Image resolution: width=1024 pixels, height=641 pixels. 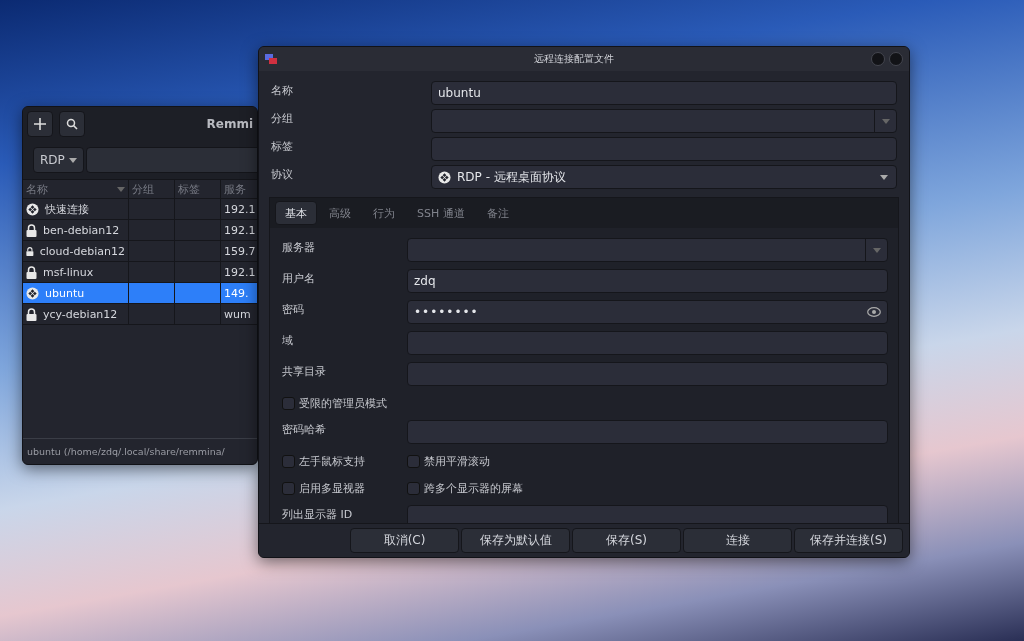 I want to click on column-header: 名称, so click(x=76, y=189).